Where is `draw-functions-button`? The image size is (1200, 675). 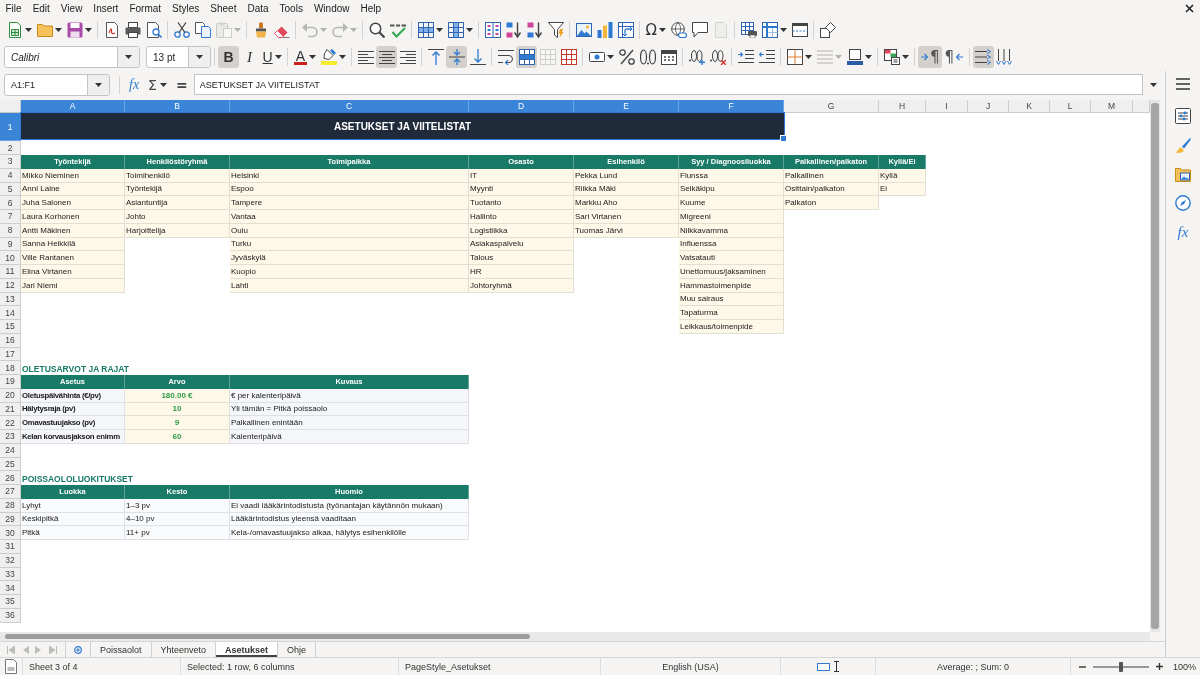
draw-functions-button is located at coordinates (828, 30).